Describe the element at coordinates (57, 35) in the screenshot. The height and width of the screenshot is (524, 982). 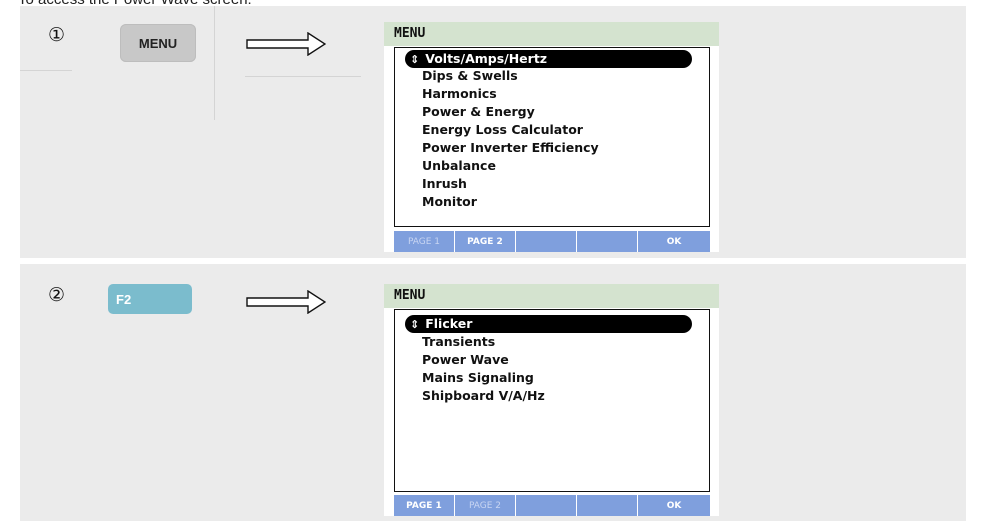
I see `step-1-marker: ①` at that location.